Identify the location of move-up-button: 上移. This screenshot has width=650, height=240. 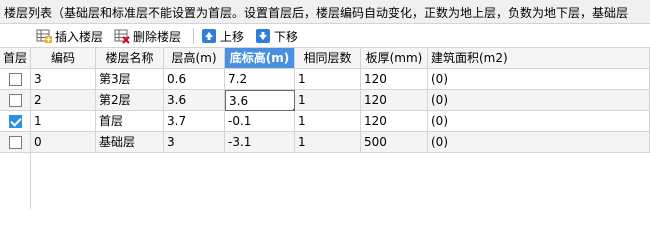
(222, 36).